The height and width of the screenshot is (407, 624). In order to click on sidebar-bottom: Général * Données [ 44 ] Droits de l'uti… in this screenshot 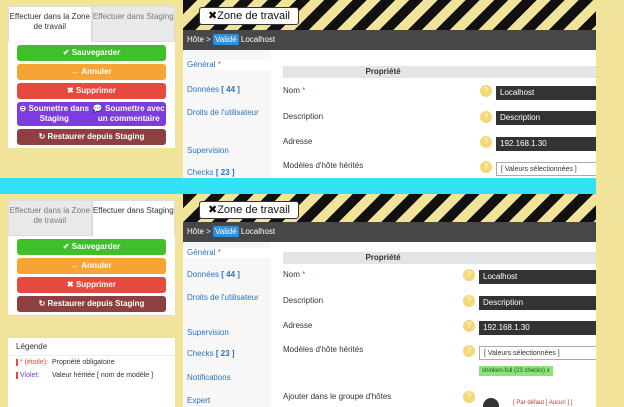, I will do `click(227, 324)`.